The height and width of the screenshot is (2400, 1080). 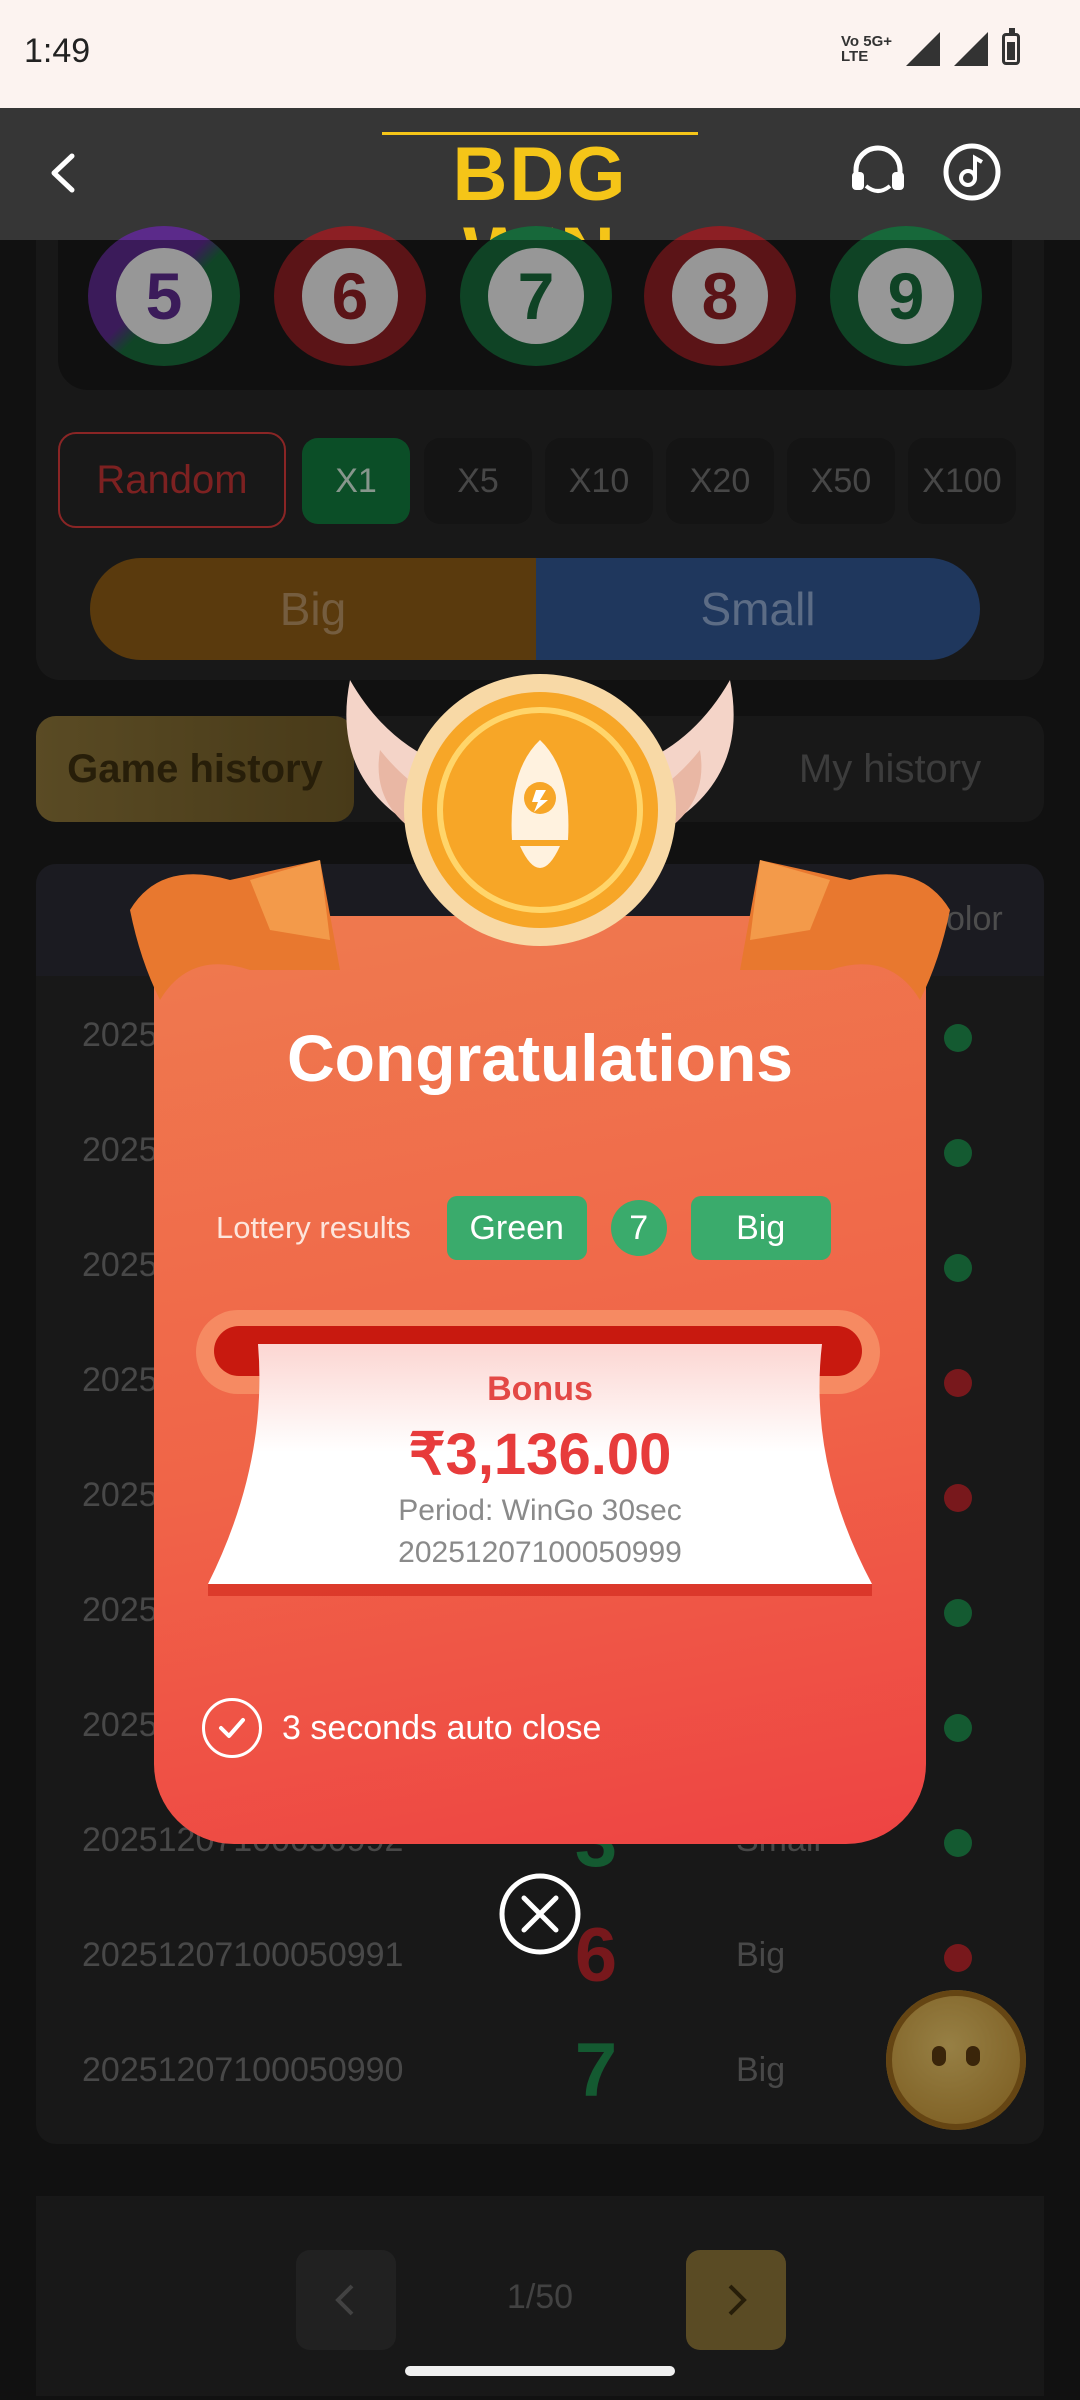 What do you see at coordinates (972, 172) in the screenshot?
I see `music-note-icon` at bounding box center [972, 172].